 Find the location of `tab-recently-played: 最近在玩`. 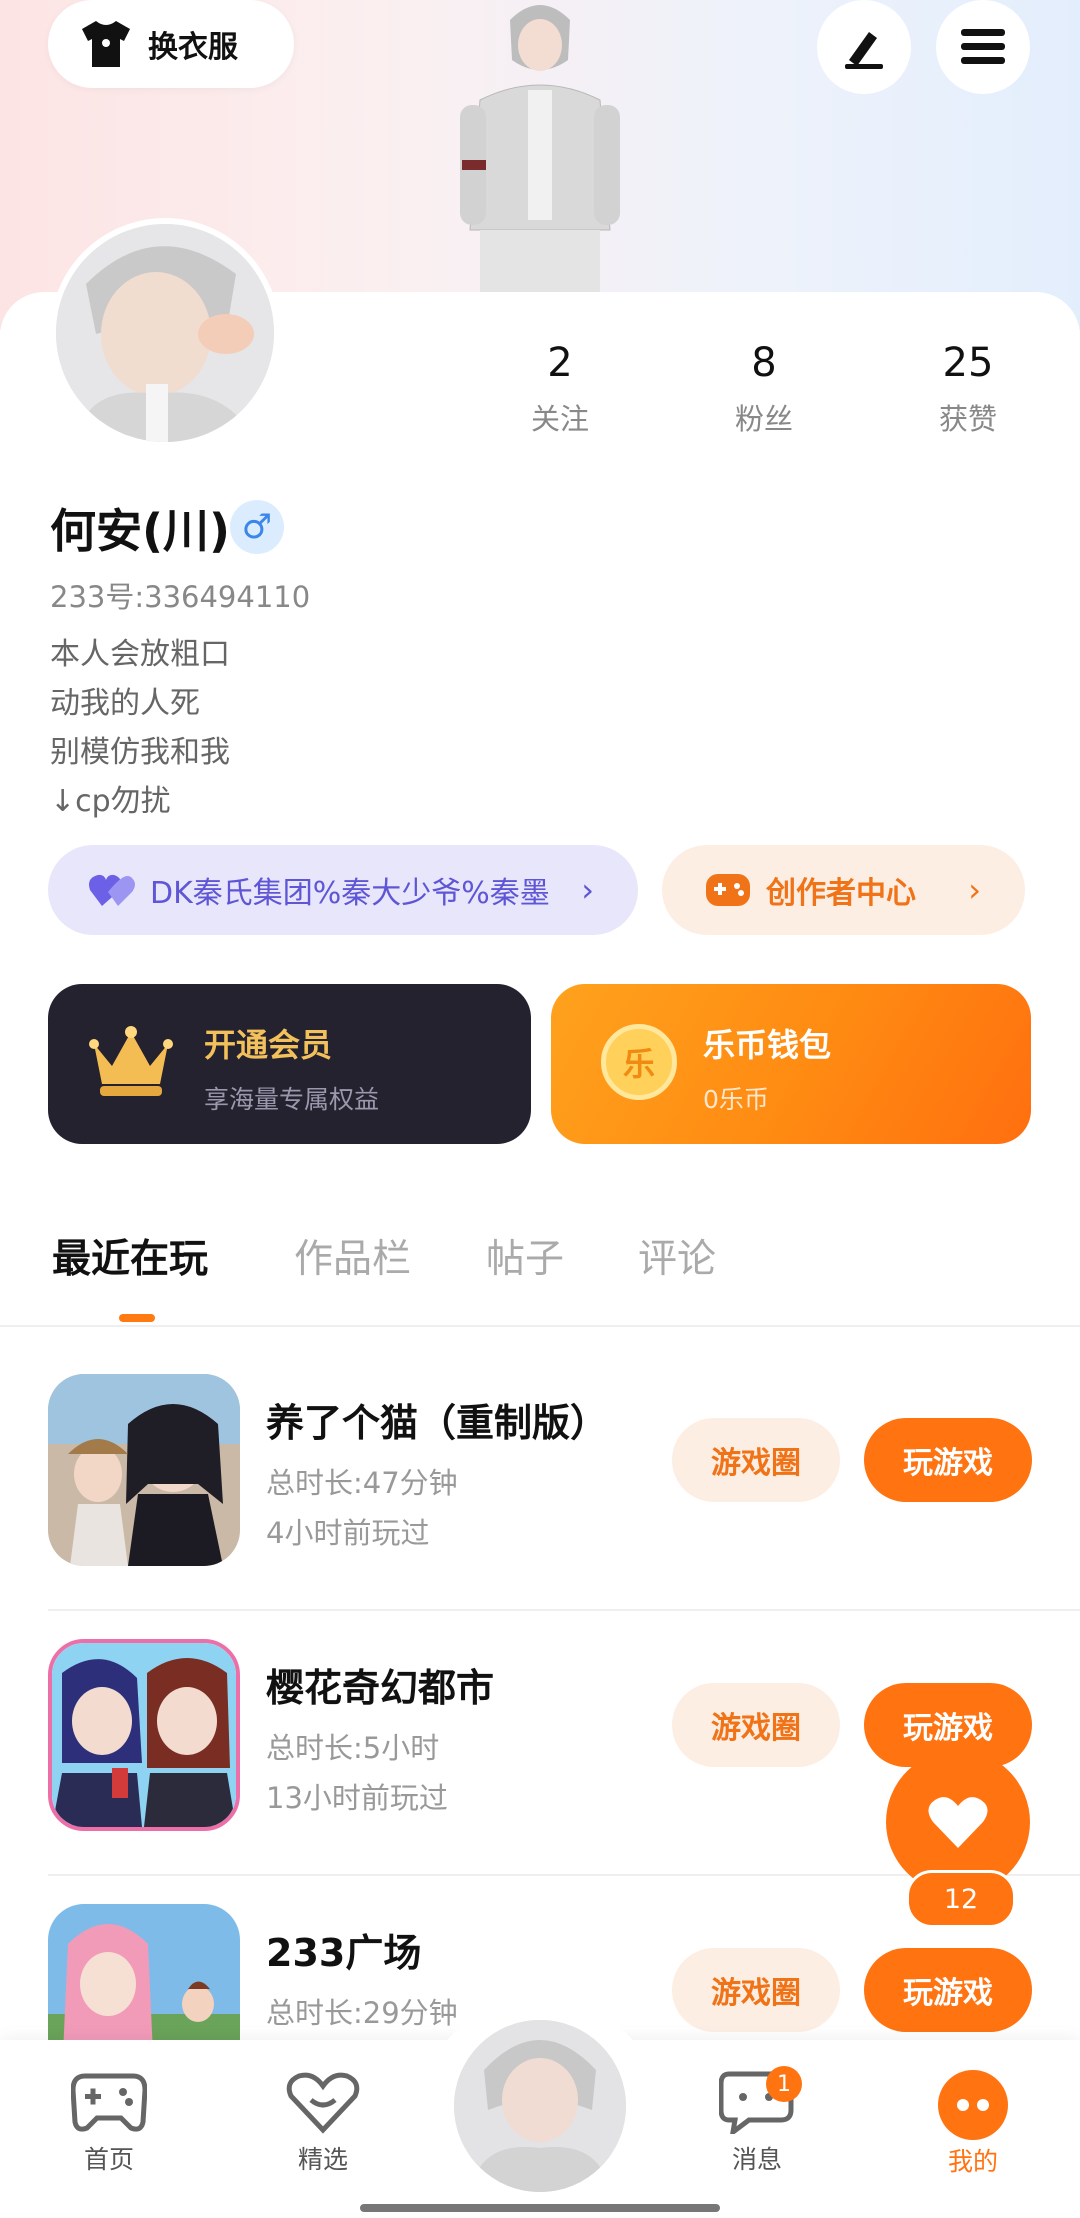

tab-recently-played: 最近在玩 is located at coordinates (130, 1256).